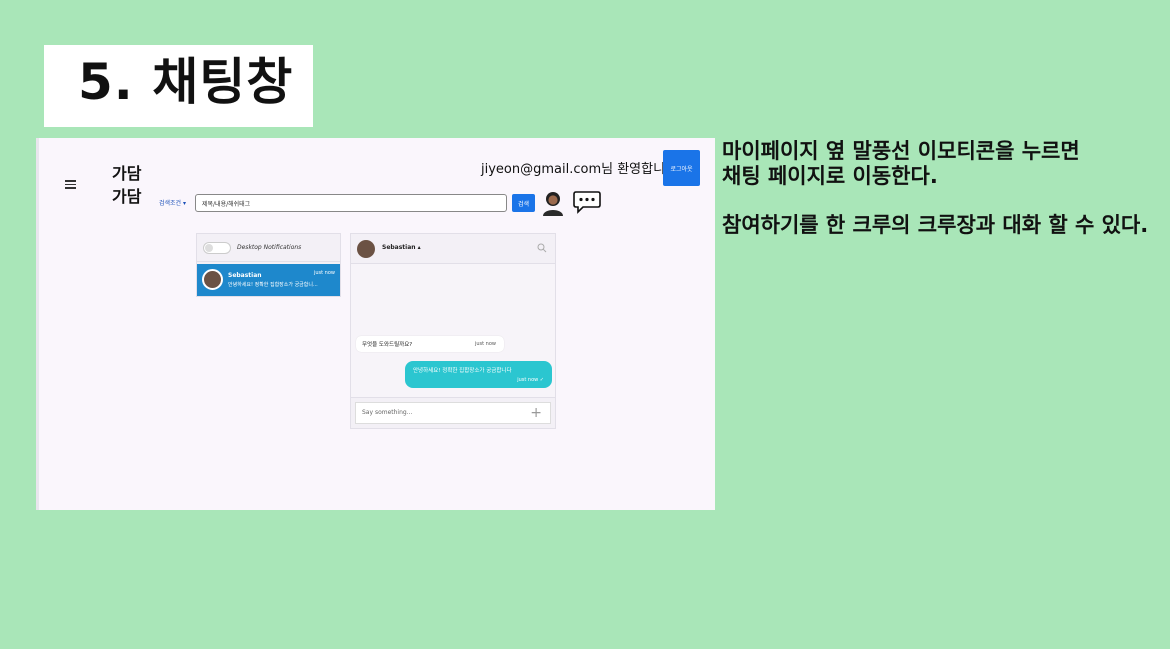  I want to click on logo-line-2: 가담, so click(127, 196).